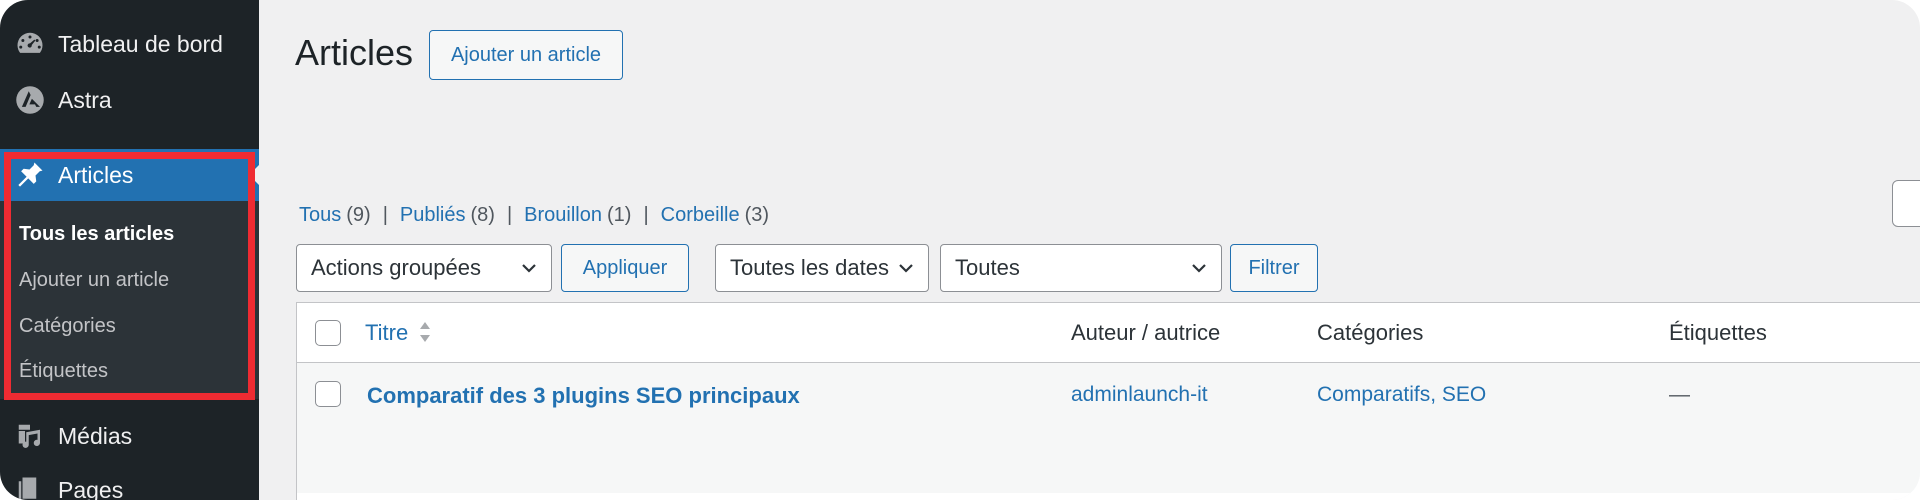 The image size is (1920, 500). Describe the element at coordinates (433, 215) in the screenshot. I see `view-published-link: Publiés` at that location.